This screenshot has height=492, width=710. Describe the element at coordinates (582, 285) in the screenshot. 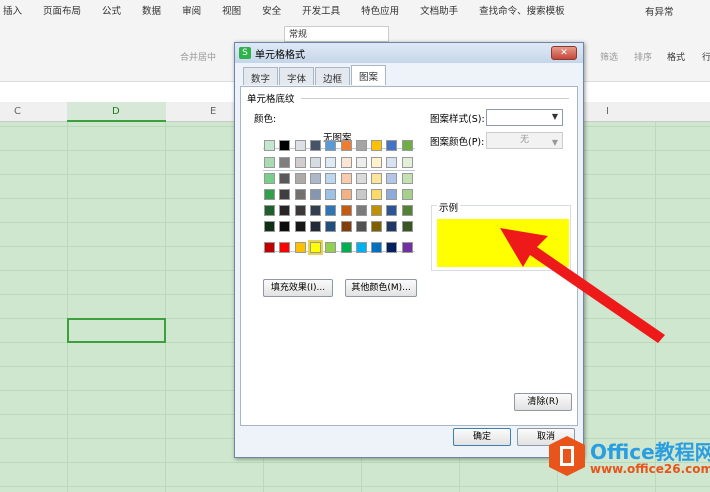

I see `red-arrow-annotation` at that location.